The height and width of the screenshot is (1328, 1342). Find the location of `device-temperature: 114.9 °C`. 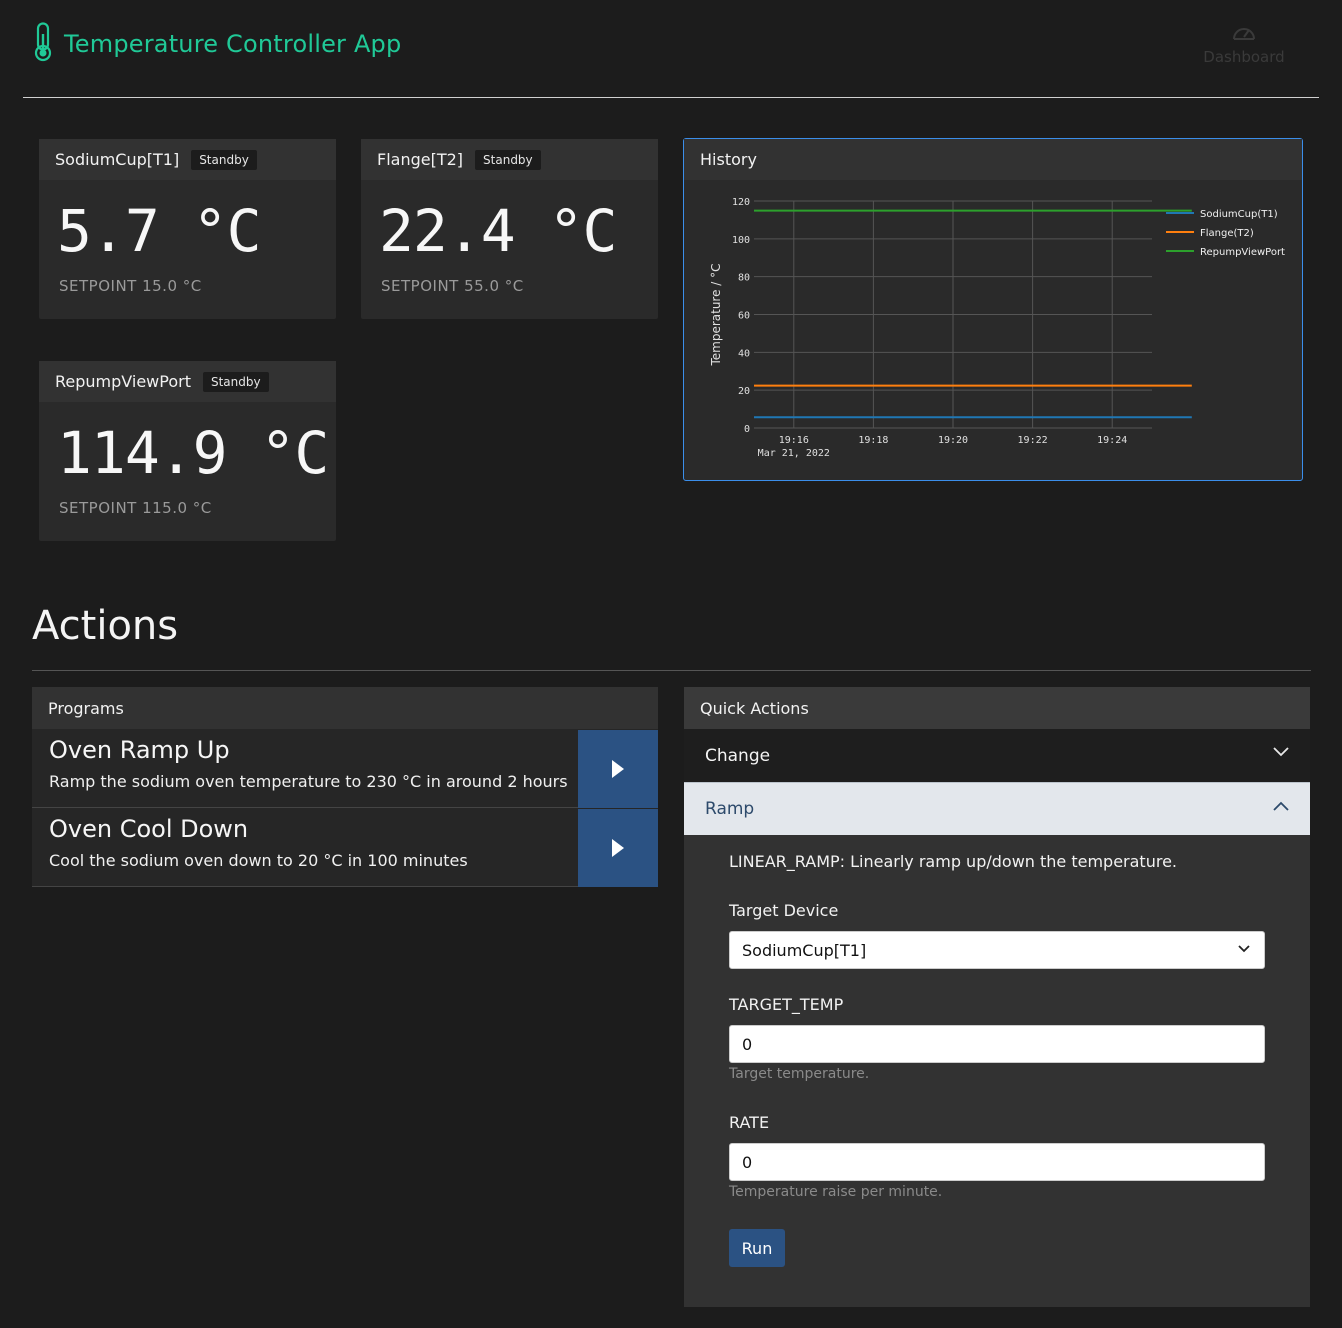

device-temperature: 114.9 °C is located at coordinates (193, 453).